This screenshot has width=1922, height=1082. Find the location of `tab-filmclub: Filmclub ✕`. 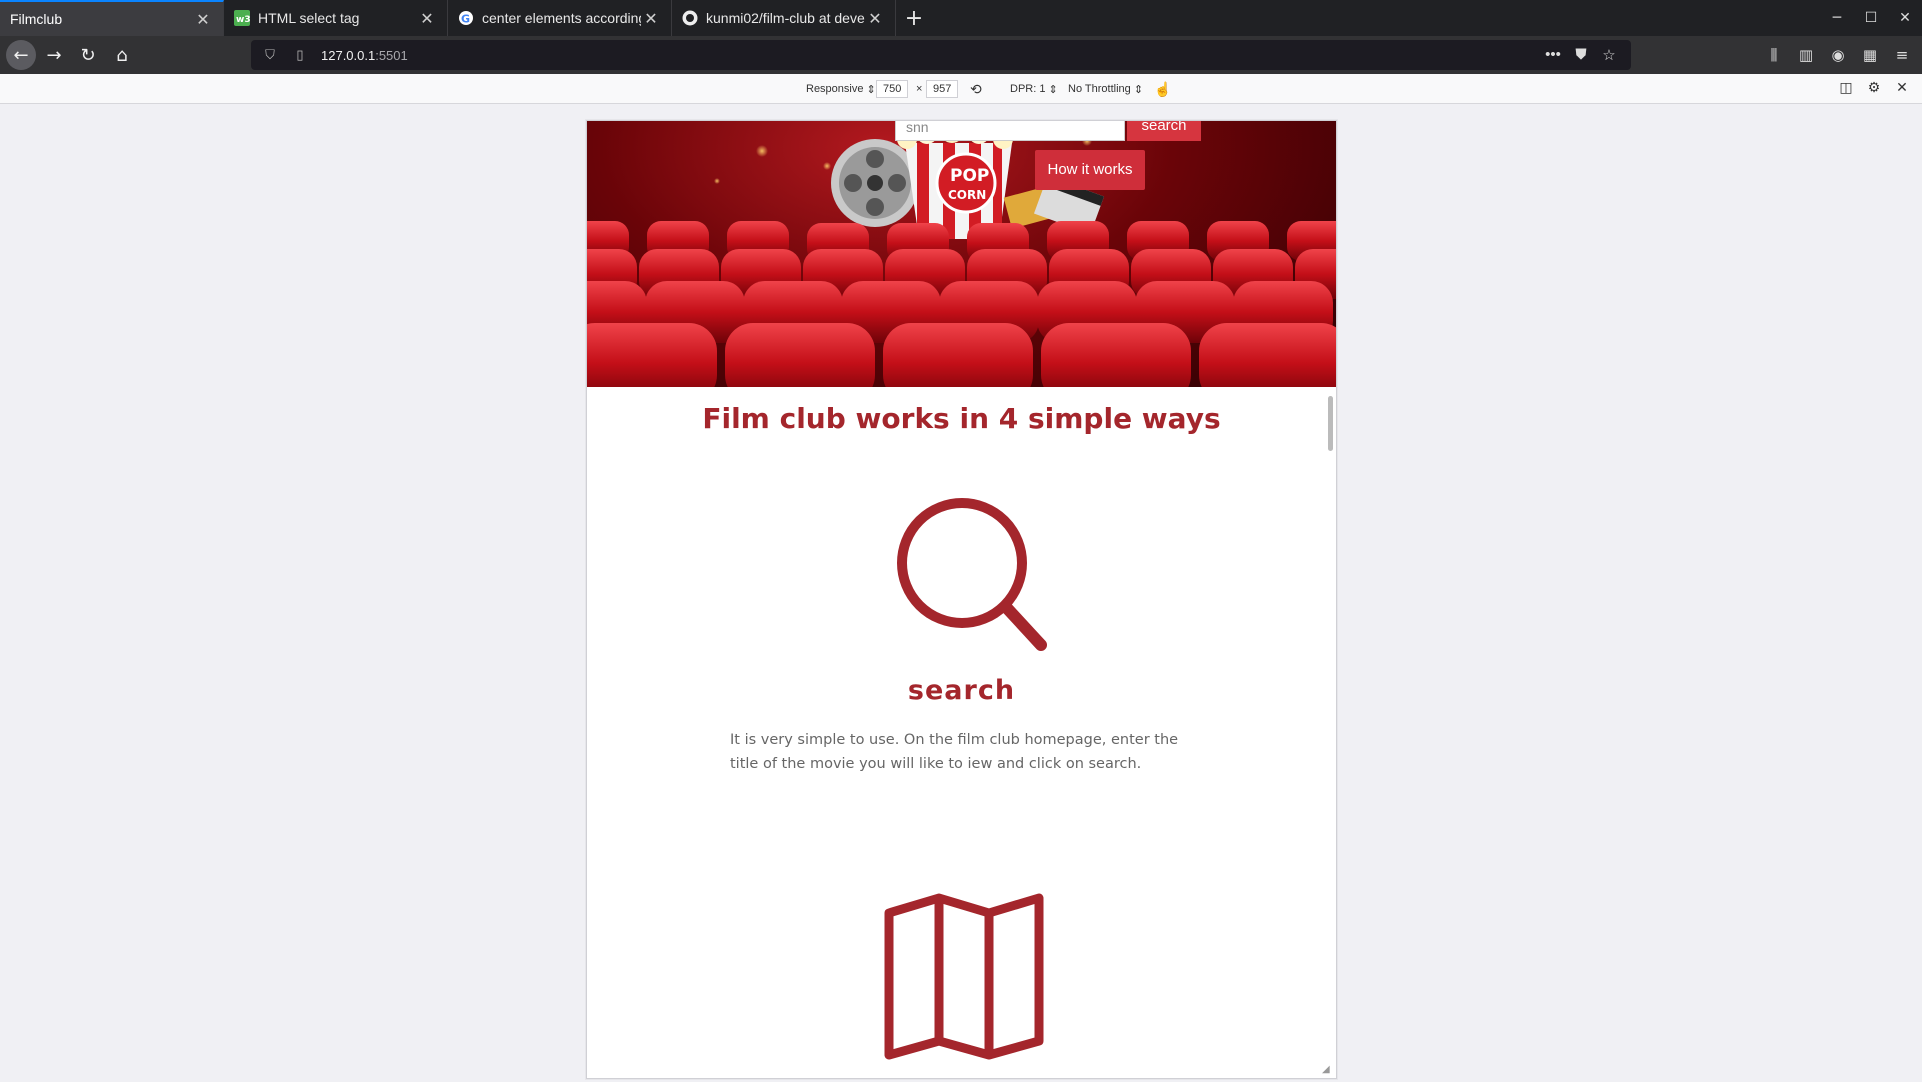

tab-filmclub: Filmclub ✕ is located at coordinates (112, 18).